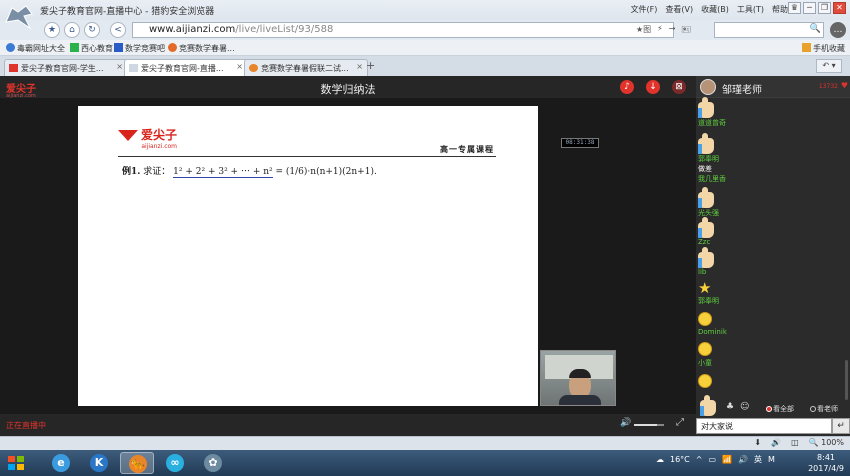 This screenshot has width=850, height=476. I want to click on chat-user: 小童, so click(705, 363).